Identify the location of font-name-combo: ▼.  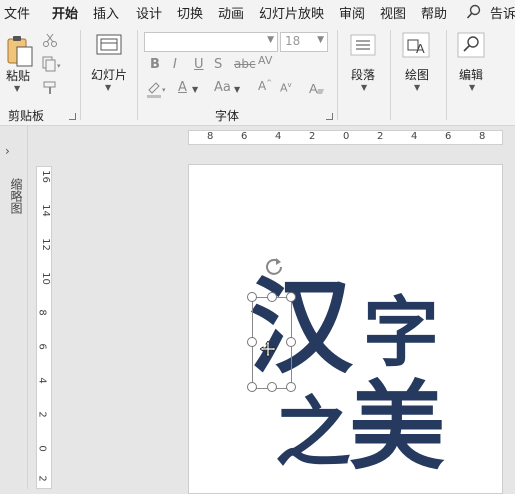
(211, 42).